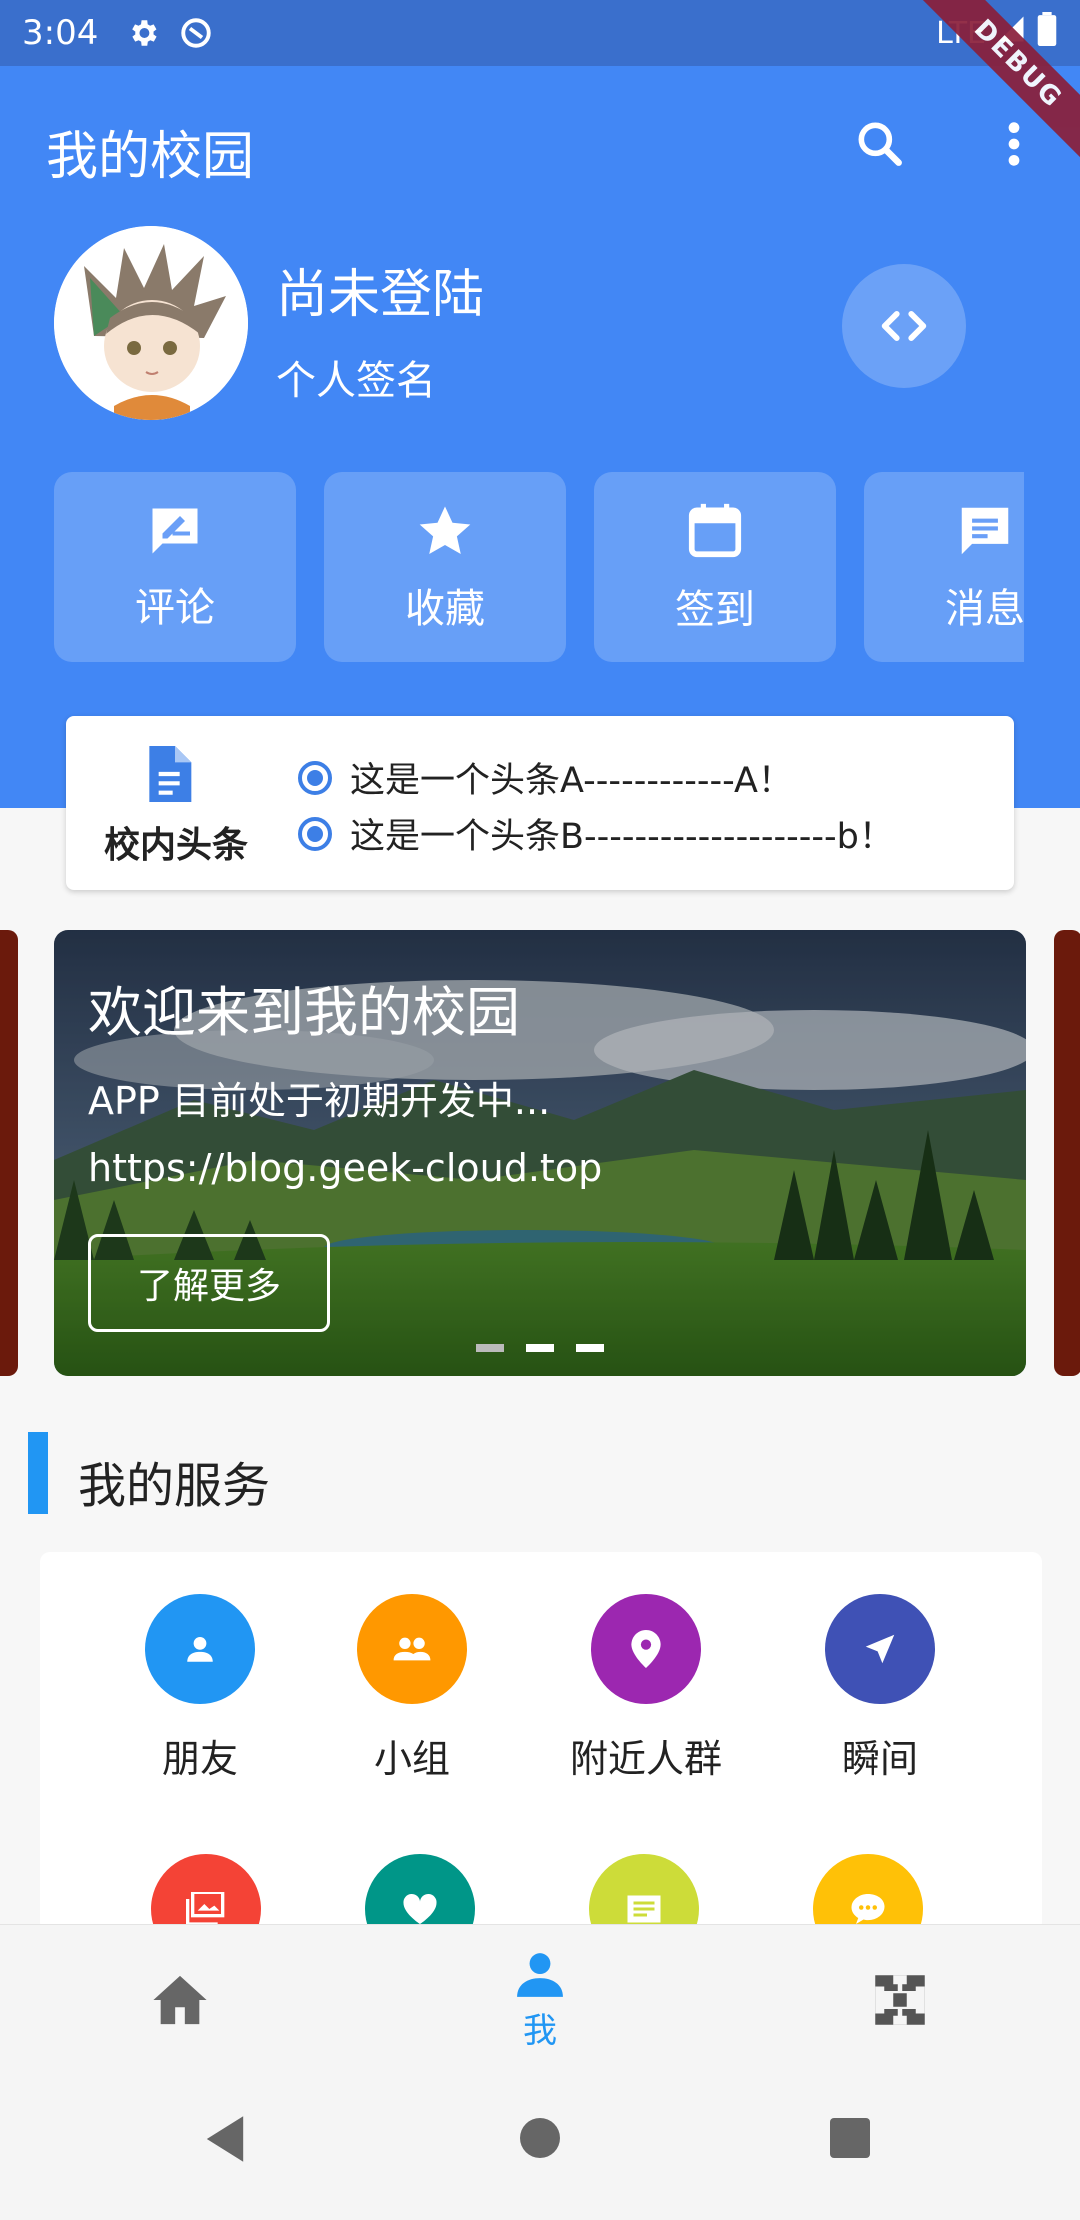 The width and height of the screenshot is (1080, 2220). I want to click on section-title: 我的服务, so click(174, 1486).